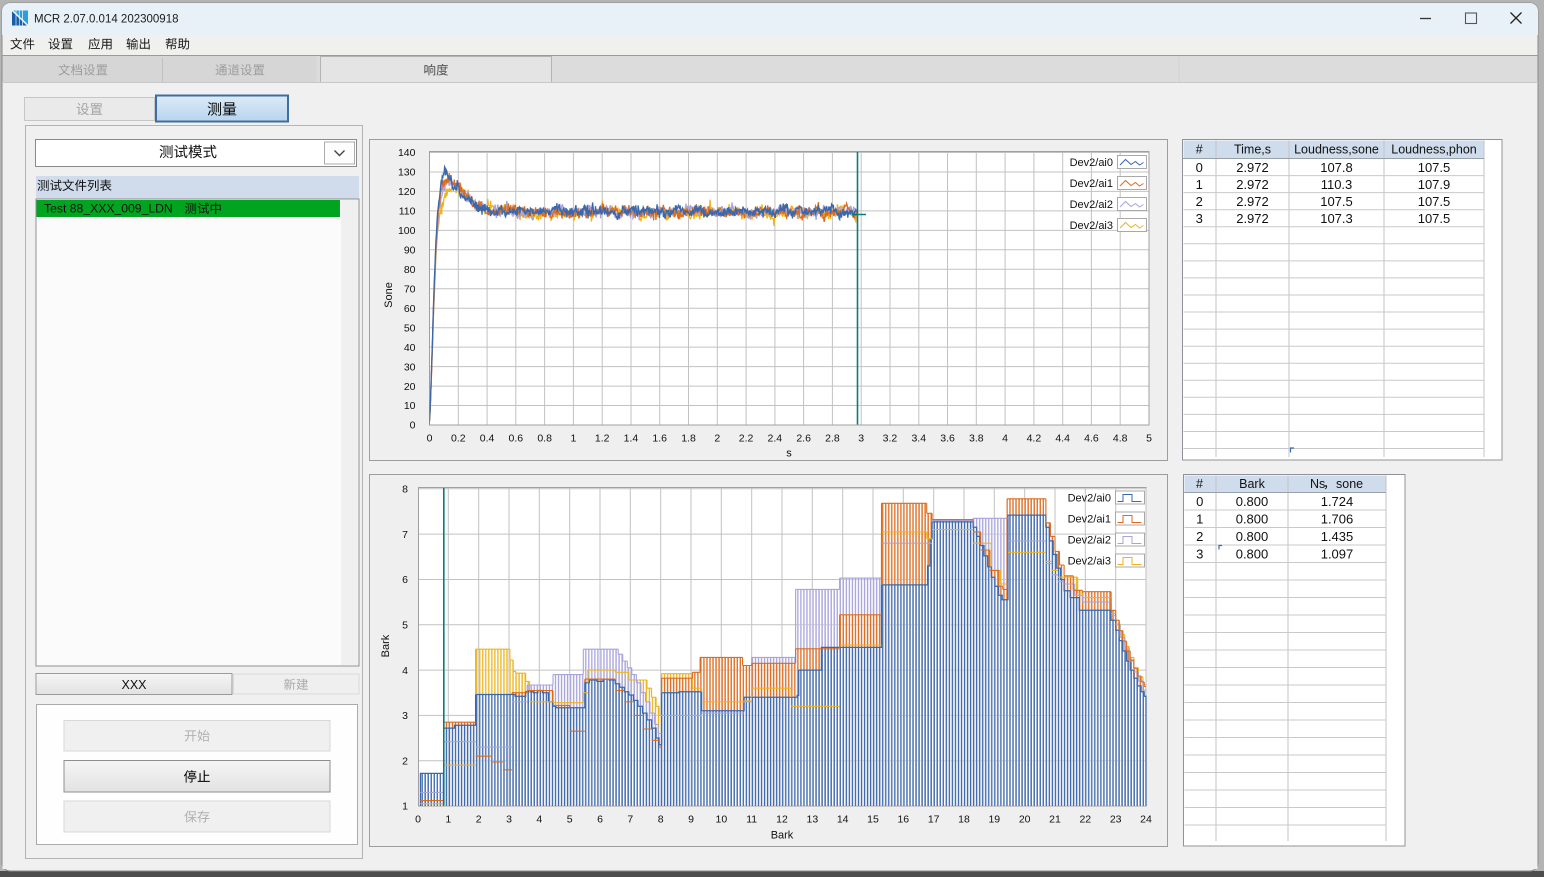  What do you see at coordinates (1091, 439) in the screenshot?
I see `svg-text: 4.6` at bounding box center [1091, 439].